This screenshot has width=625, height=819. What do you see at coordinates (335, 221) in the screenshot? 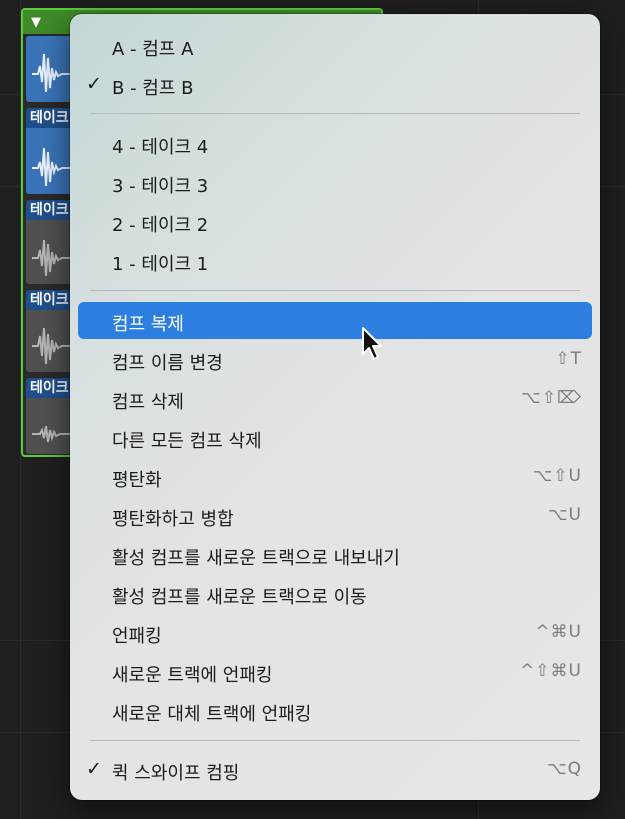
I see `menu-item-take-2: 2 - 테이크 2` at bounding box center [335, 221].